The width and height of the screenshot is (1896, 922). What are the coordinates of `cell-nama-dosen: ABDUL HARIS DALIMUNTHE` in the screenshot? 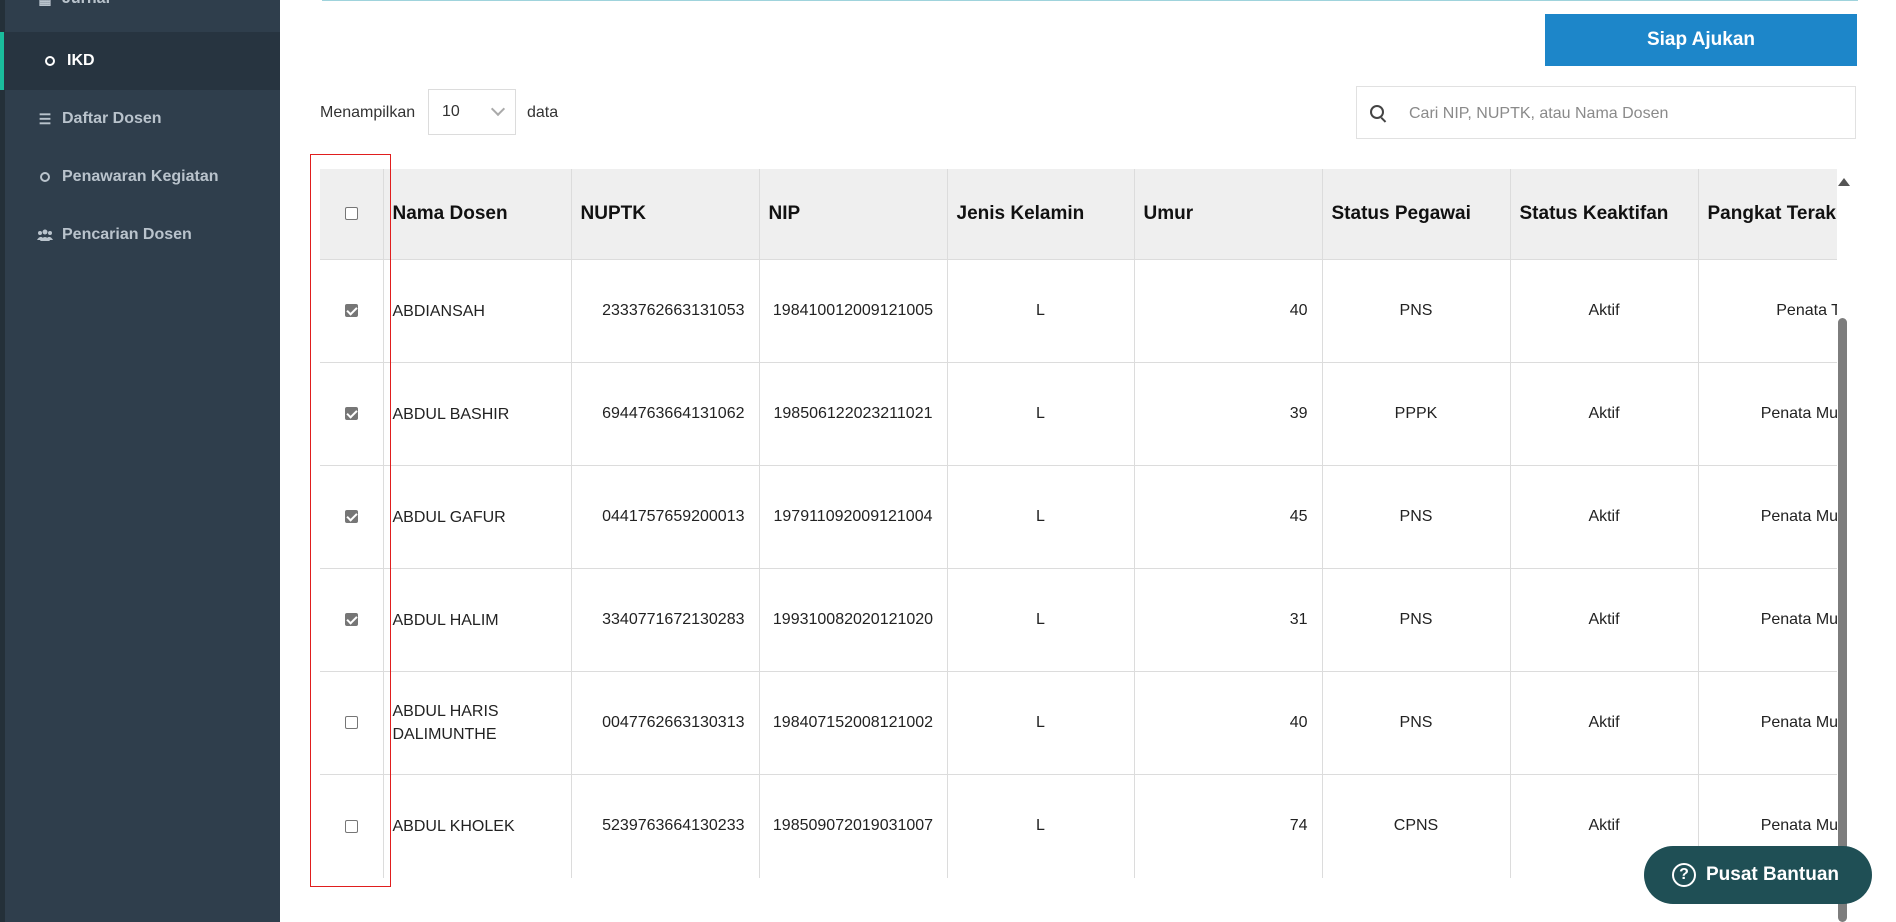 It's located at (476, 723).